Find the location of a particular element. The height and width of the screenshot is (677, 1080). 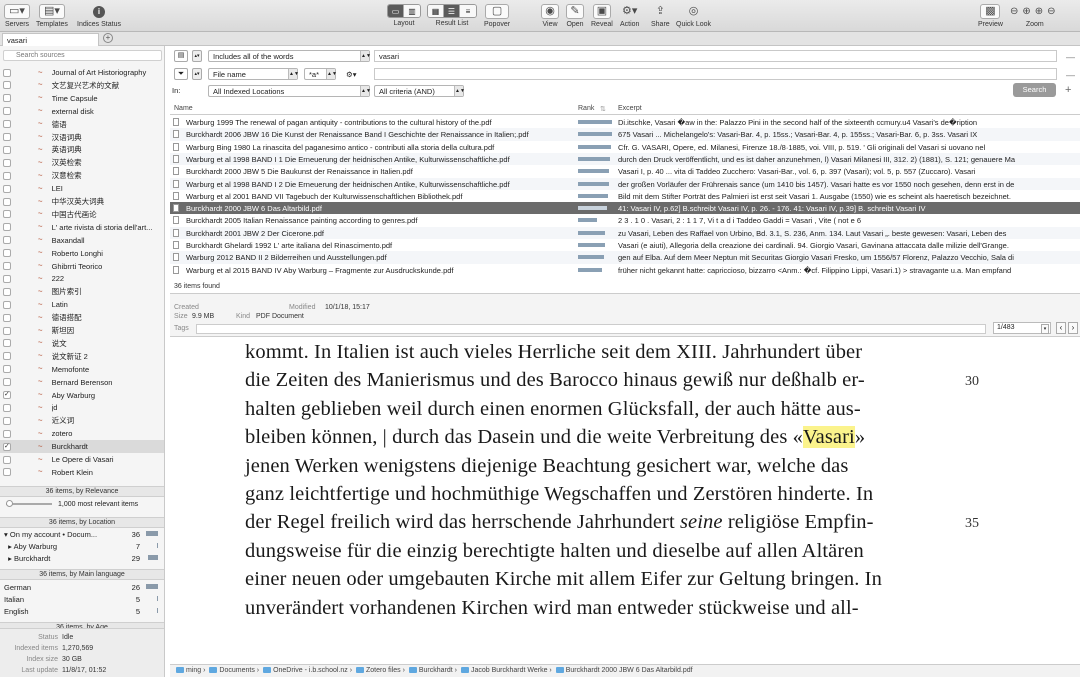

source-item: ~ LEI is located at coordinates (82, 188).